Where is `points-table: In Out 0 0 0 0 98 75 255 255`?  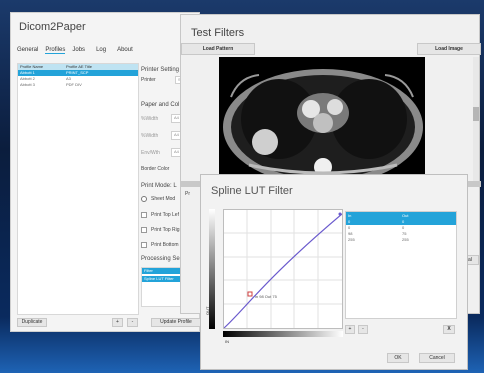 points-table: In Out 0 0 0 0 98 75 255 255 is located at coordinates (401, 265).